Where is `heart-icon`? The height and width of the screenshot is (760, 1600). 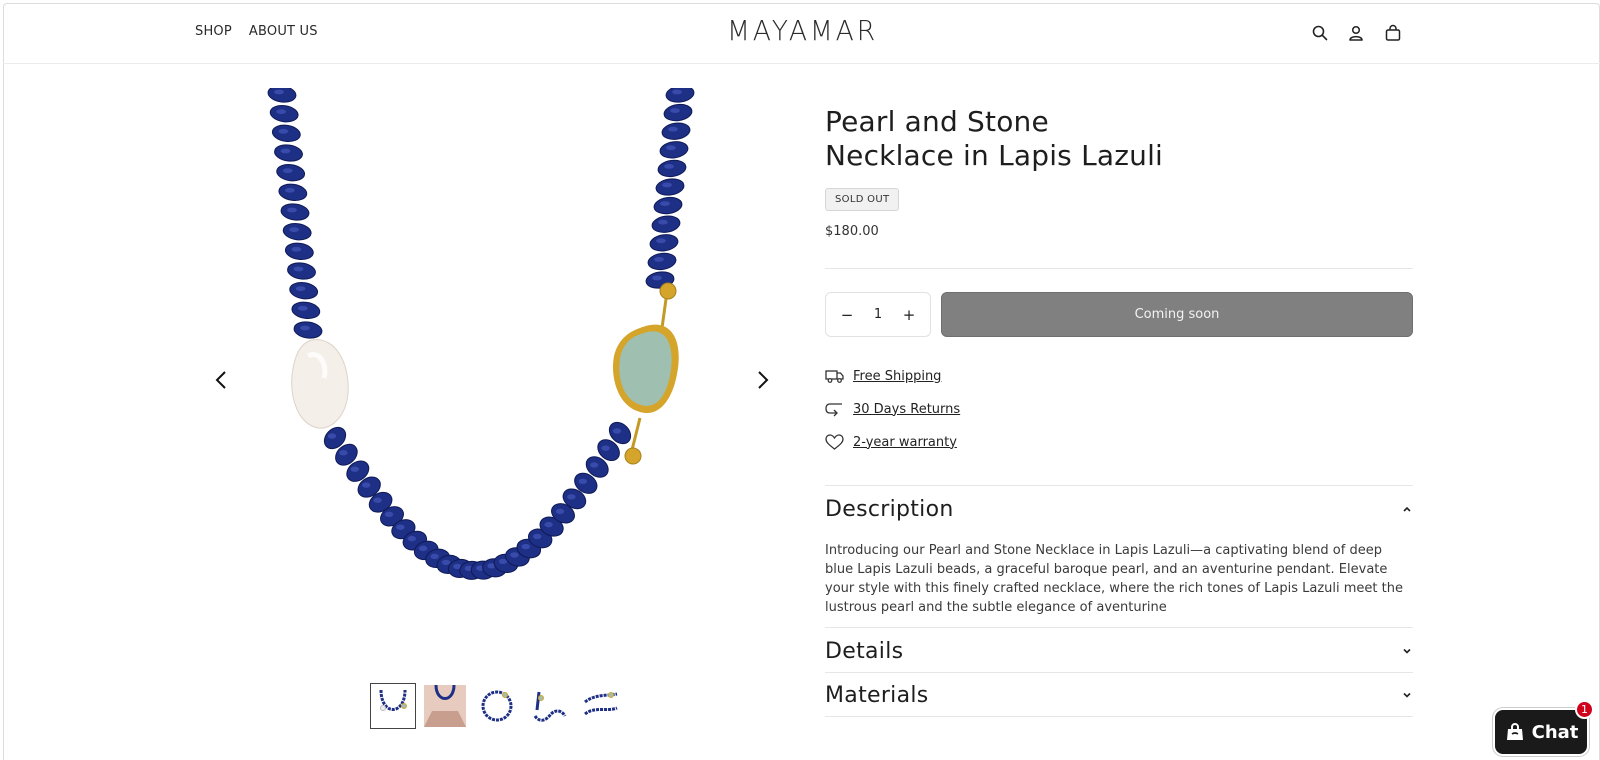
heart-icon is located at coordinates (834, 442).